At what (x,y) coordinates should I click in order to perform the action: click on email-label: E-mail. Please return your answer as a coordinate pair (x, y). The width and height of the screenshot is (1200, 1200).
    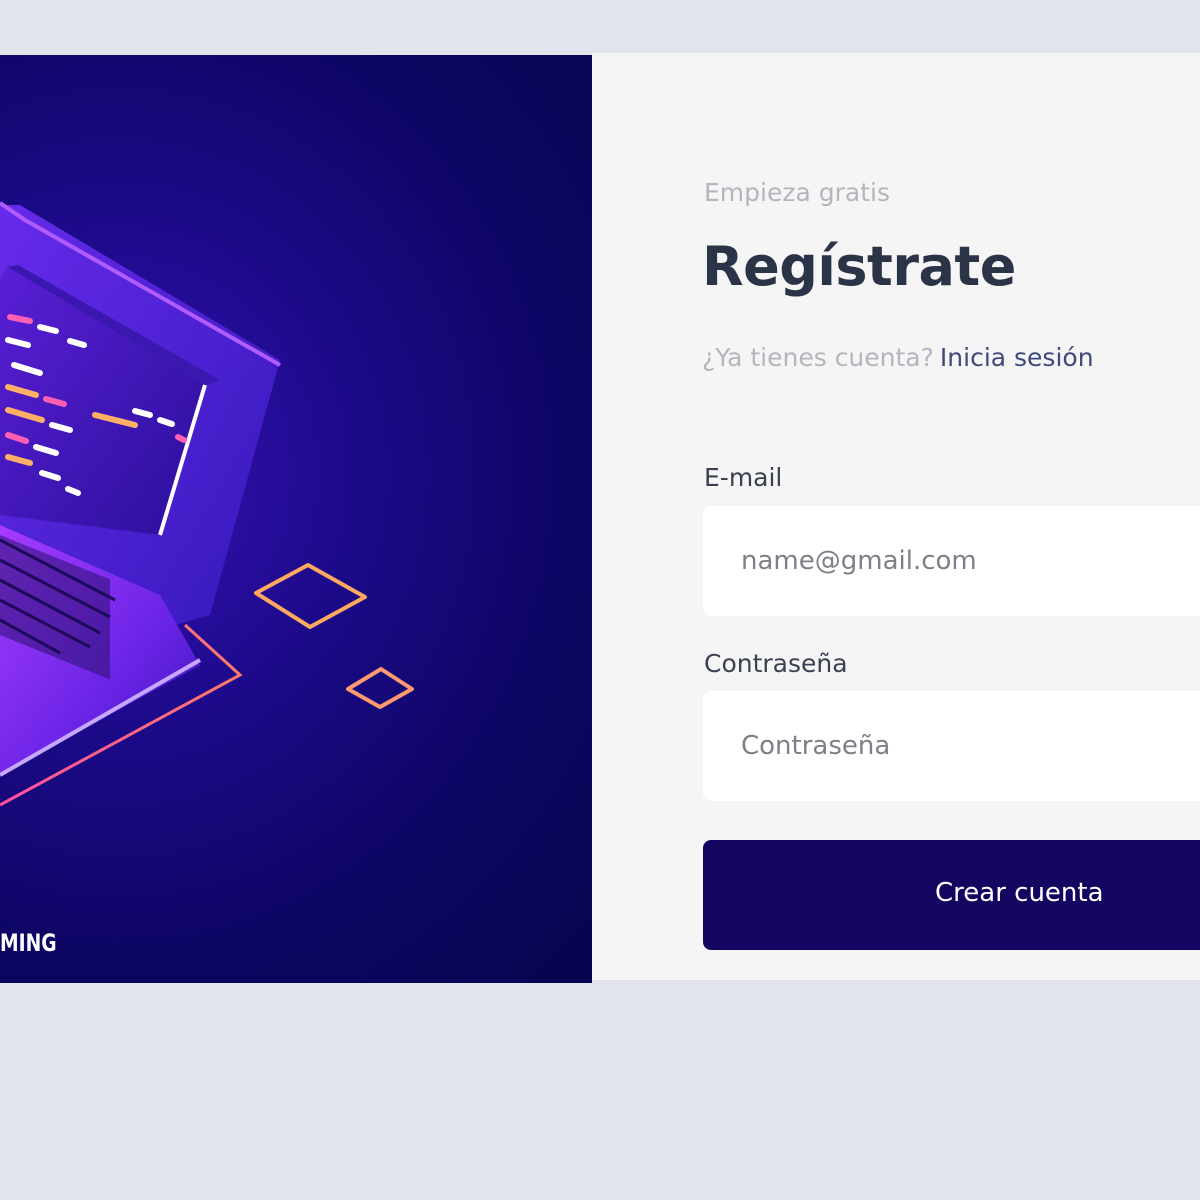
    Looking at the image, I should click on (743, 477).